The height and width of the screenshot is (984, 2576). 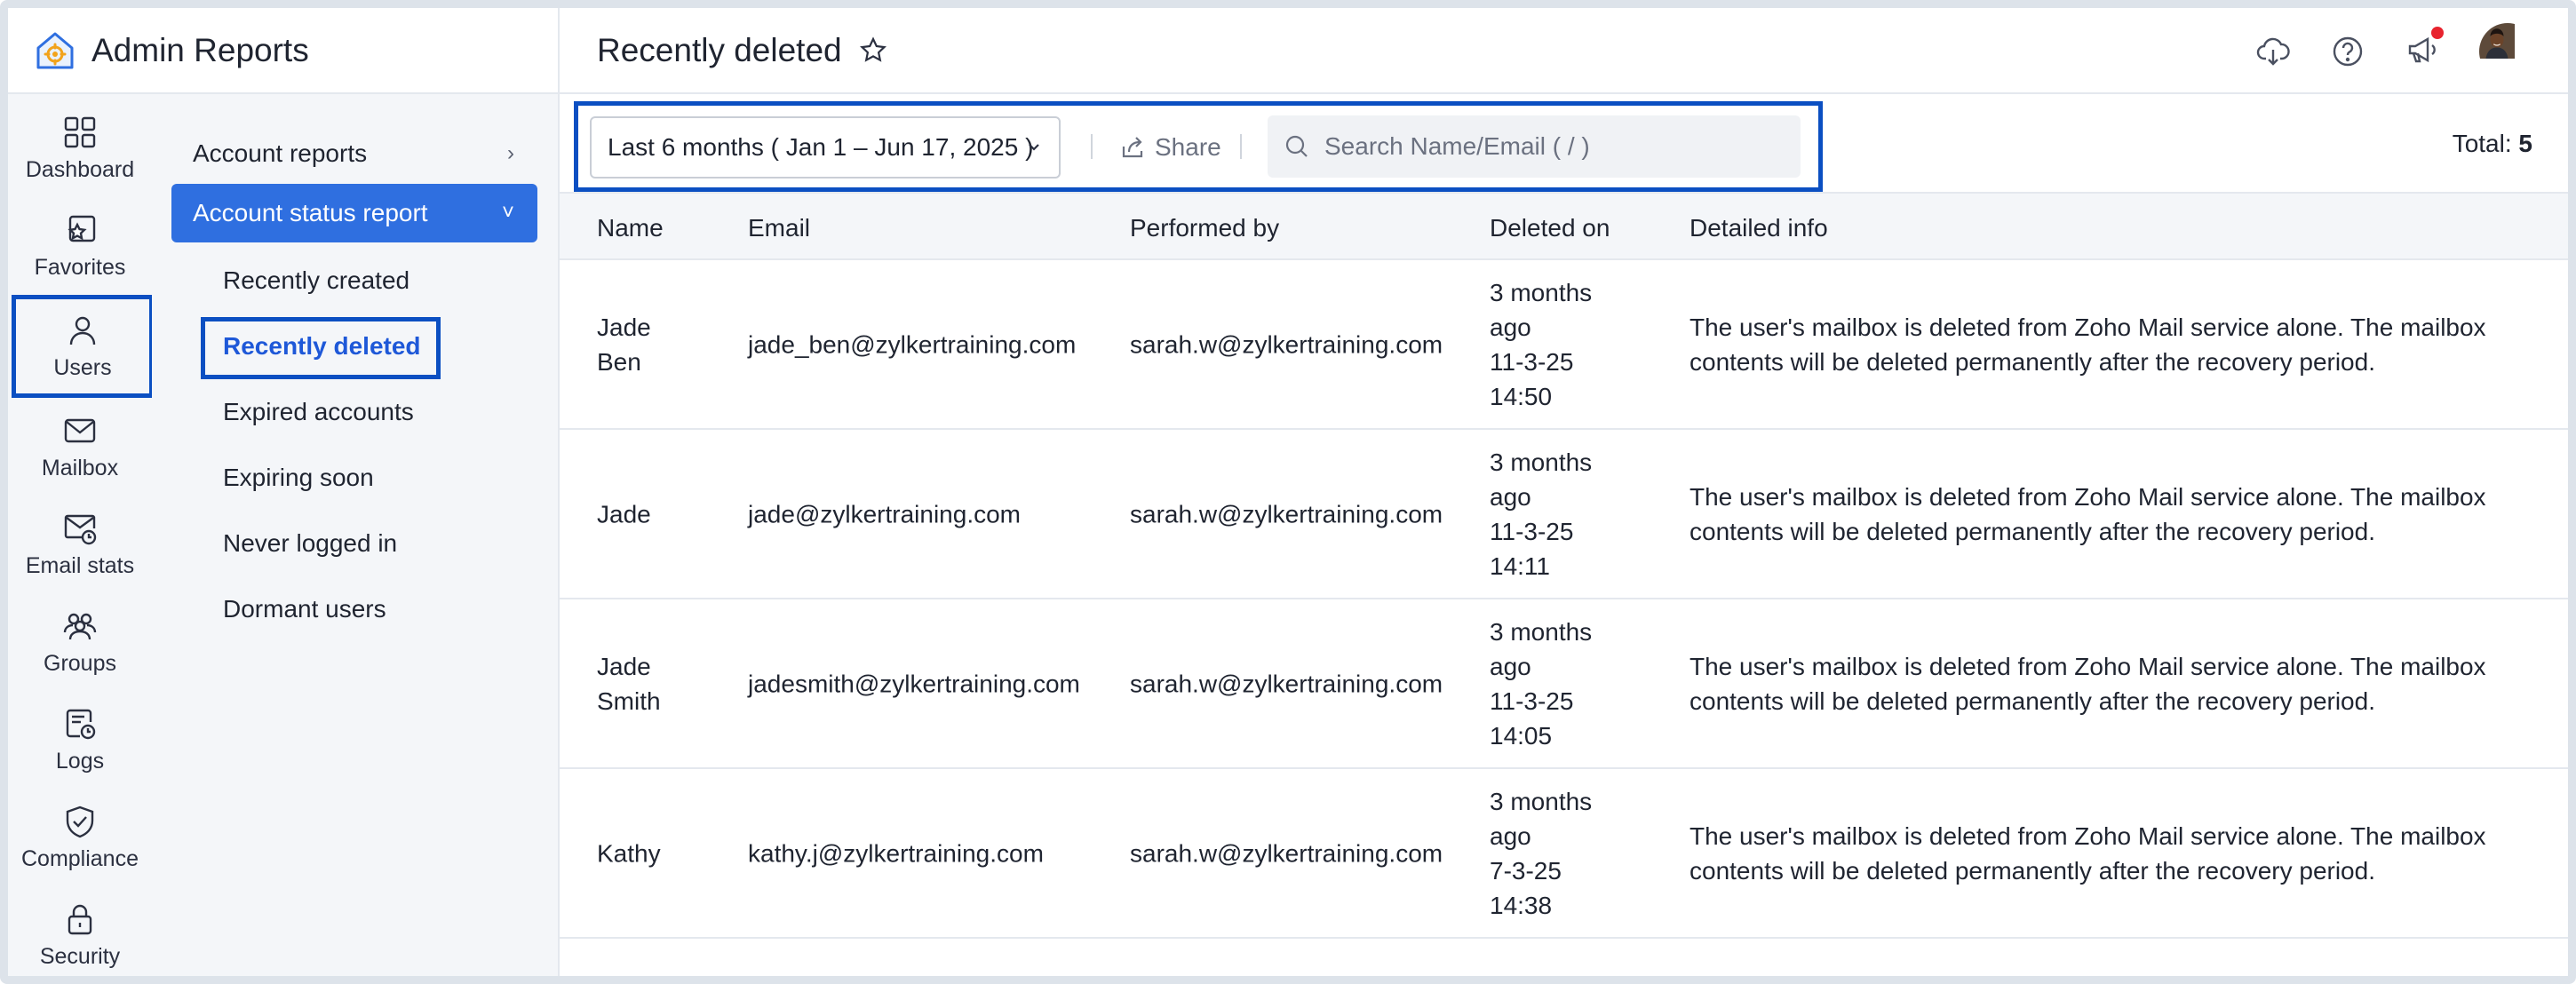 What do you see at coordinates (2347, 51) in the screenshot?
I see `help-icon` at bounding box center [2347, 51].